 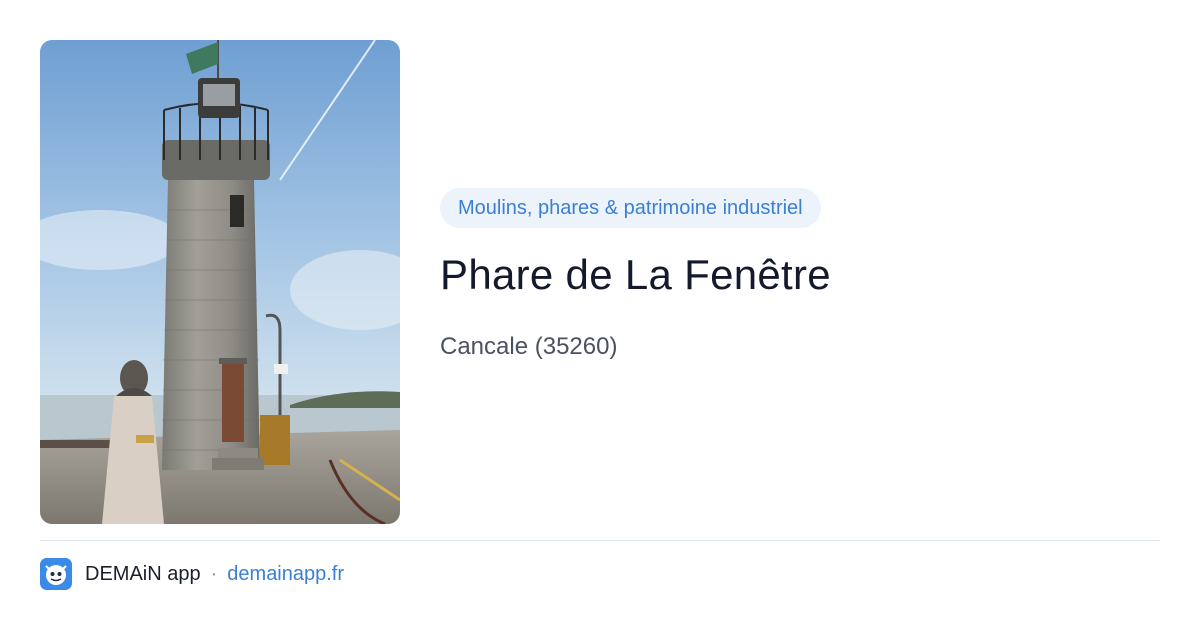 What do you see at coordinates (635, 274) in the screenshot?
I see `place-title: Phare de La Fenêtre` at bounding box center [635, 274].